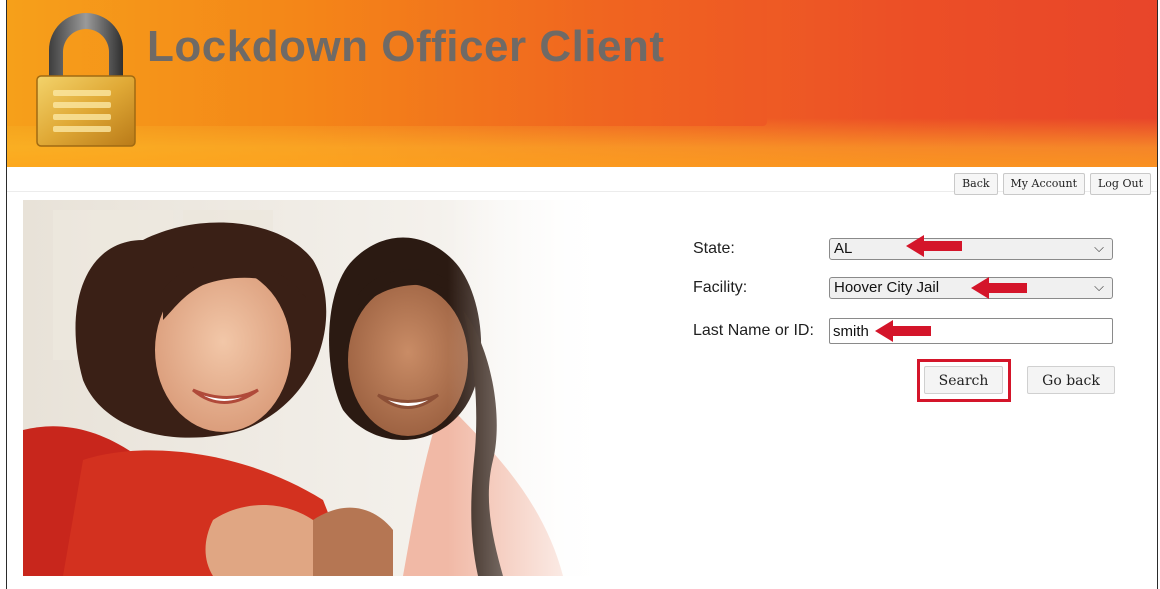 The image size is (1160, 589). I want to click on lastname-input: smith, so click(971, 331).